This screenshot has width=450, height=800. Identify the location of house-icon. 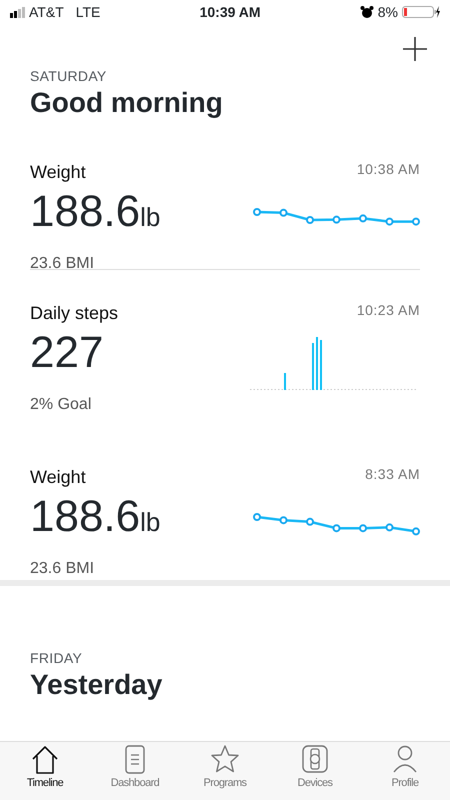
(45, 759).